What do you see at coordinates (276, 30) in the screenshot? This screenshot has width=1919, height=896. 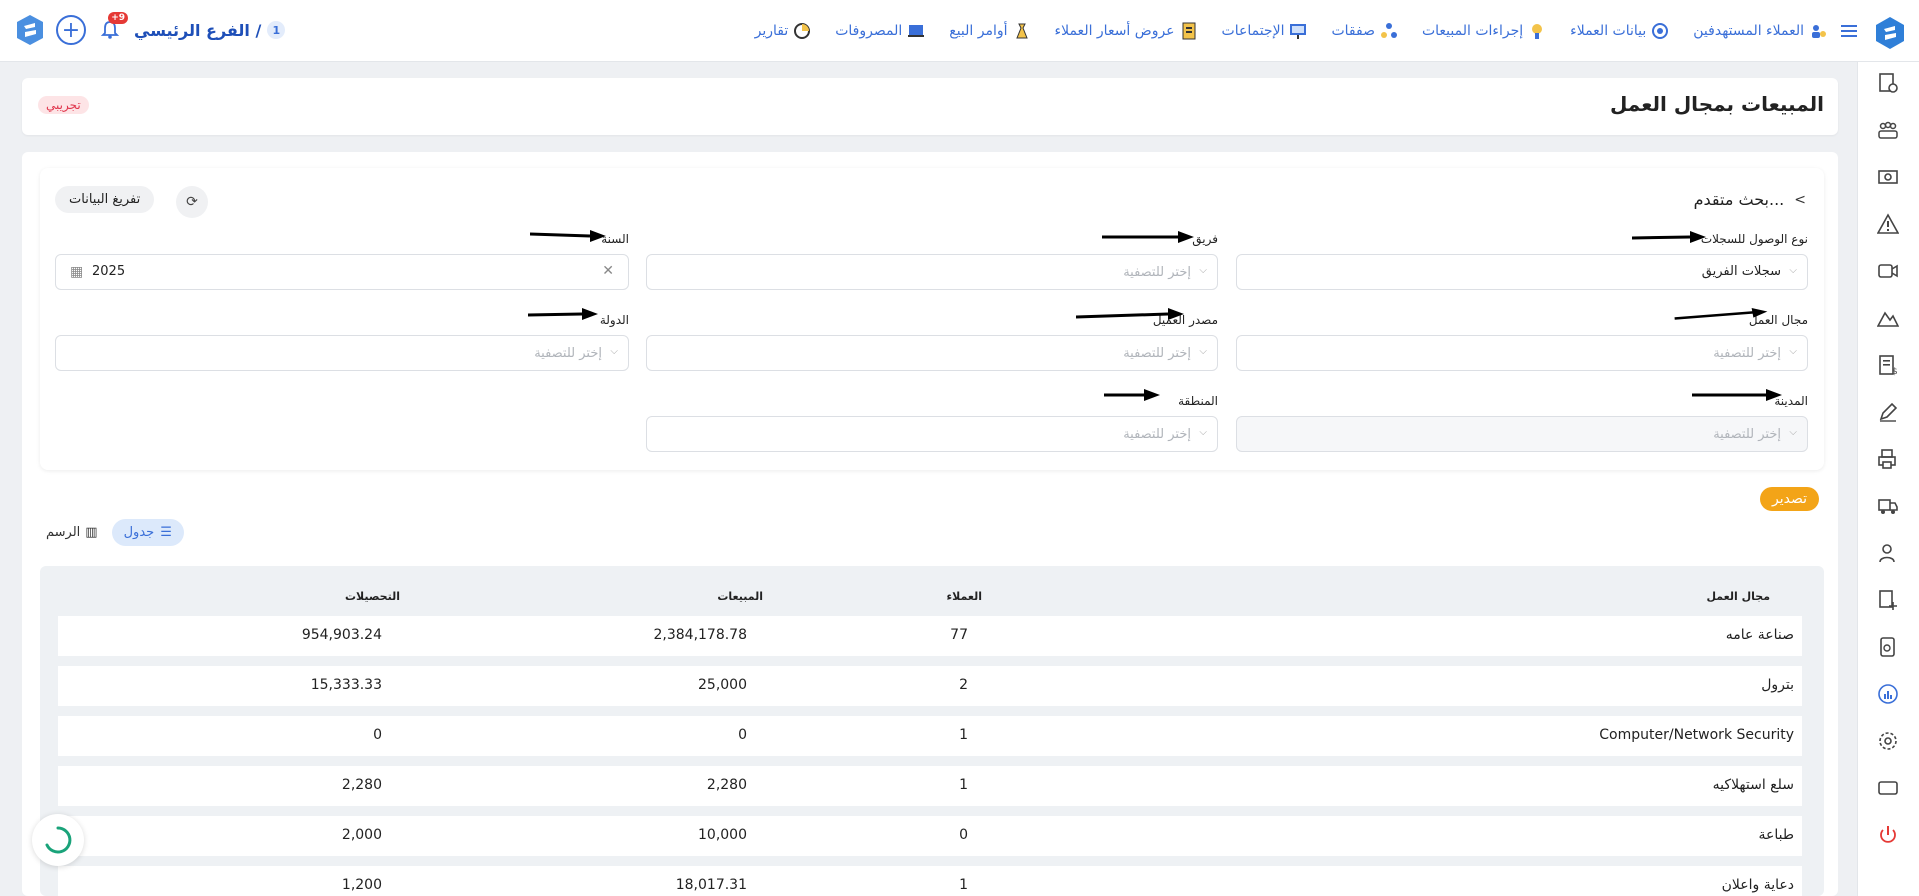 I see `branch-number: 1` at bounding box center [276, 30].